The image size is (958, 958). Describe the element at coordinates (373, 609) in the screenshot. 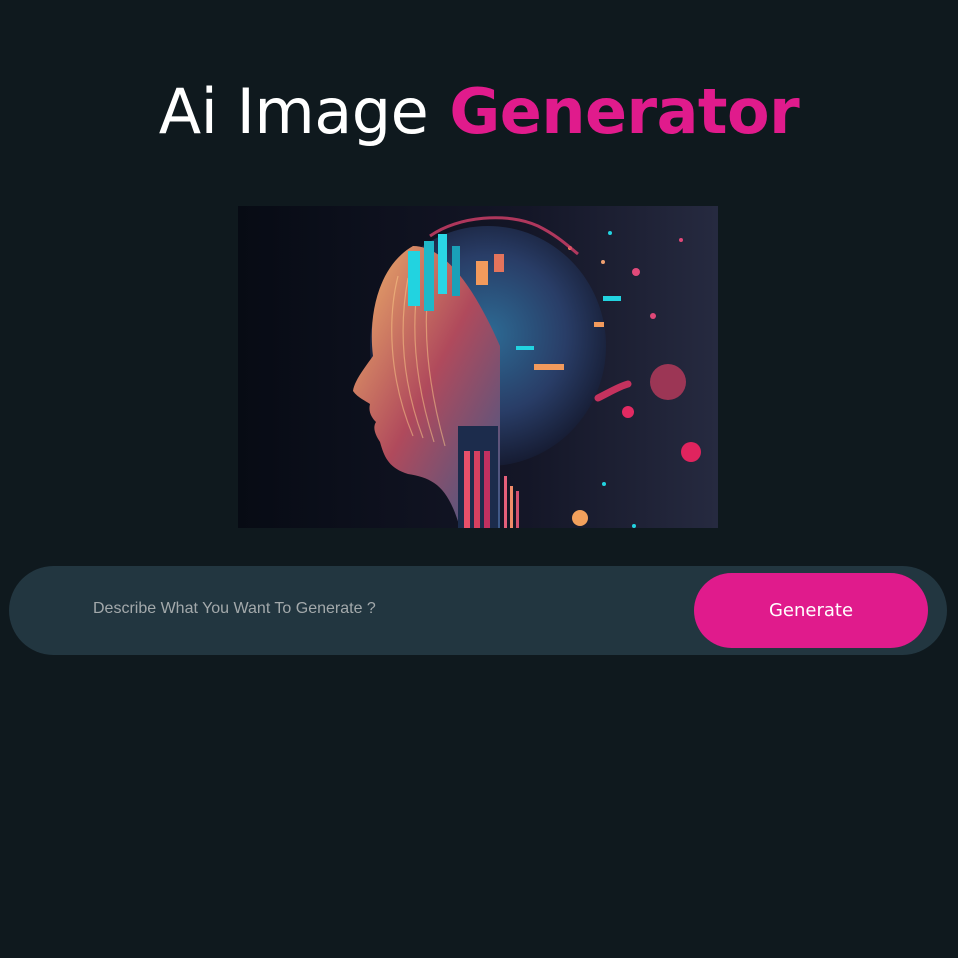

I see `prompt-input` at that location.